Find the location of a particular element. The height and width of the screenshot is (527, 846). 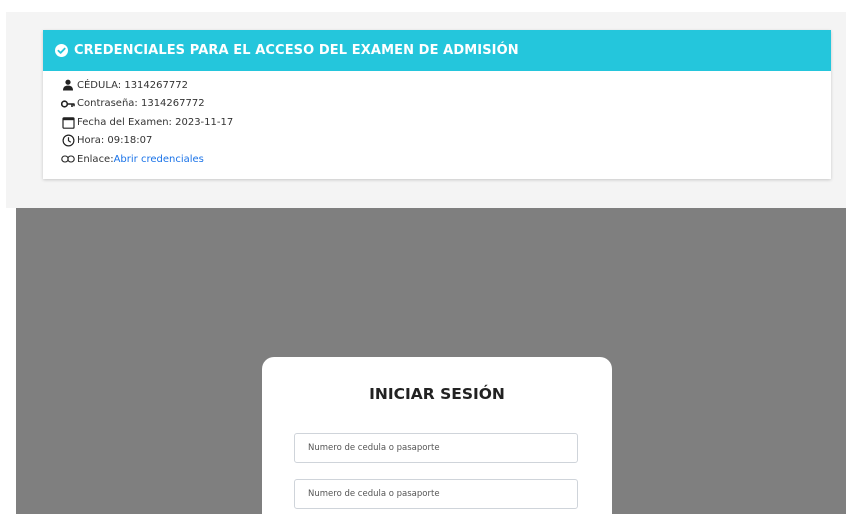

id-number-input is located at coordinates (436, 448).